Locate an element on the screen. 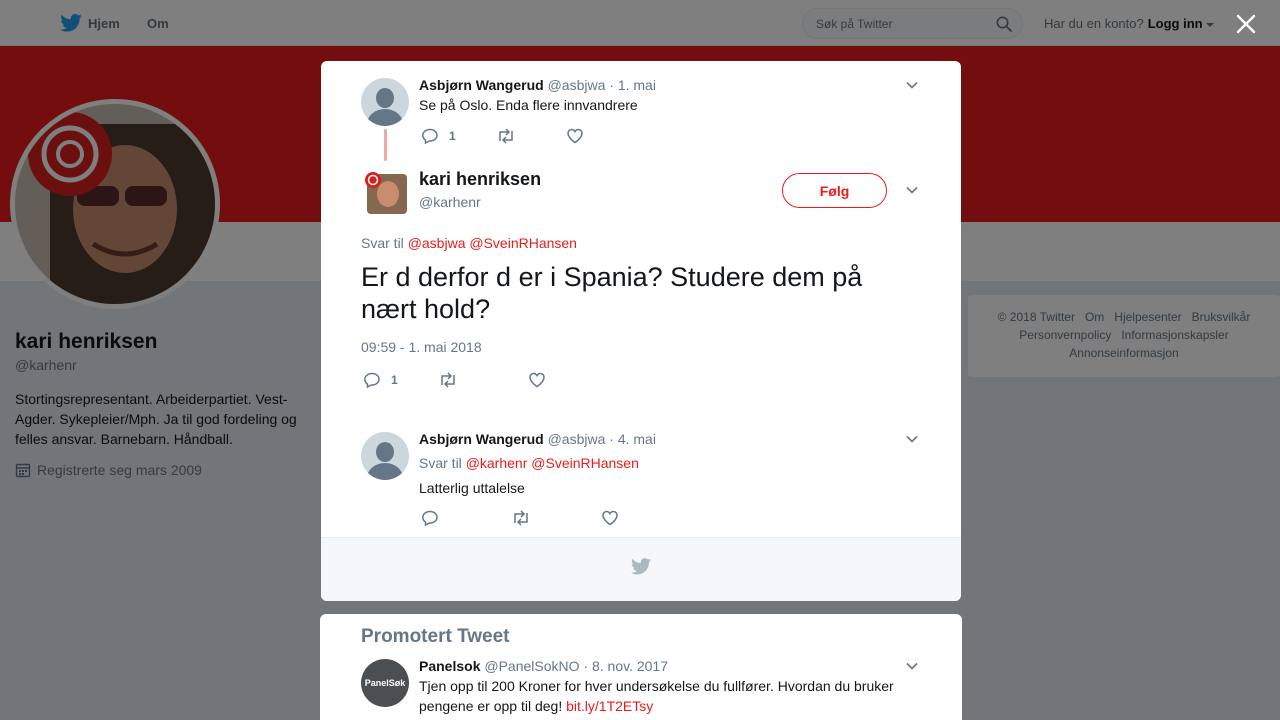  advertiser-avatar: PanelSøk is located at coordinates (385, 683).